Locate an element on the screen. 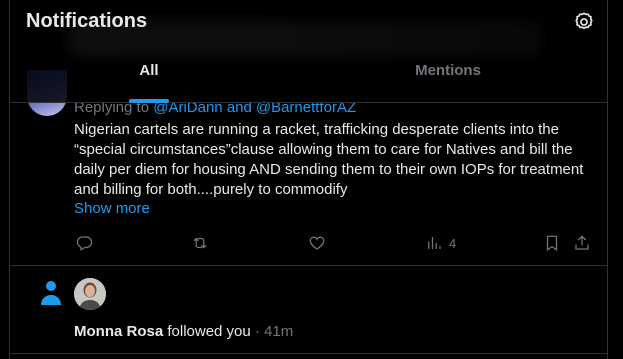 Image resolution: width=623 pixels, height=359 pixels. tab-all-label: All is located at coordinates (149, 70).